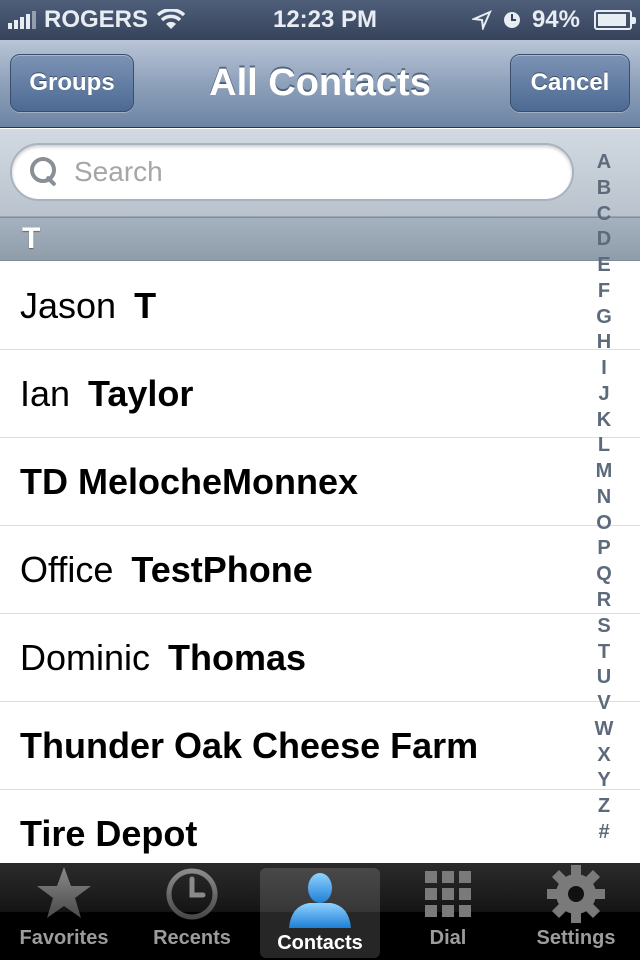 The image size is (640, 960). Describe the element at coordinates (67, 569) in the screenshot. I see `contact-first-name: Office` at that location.